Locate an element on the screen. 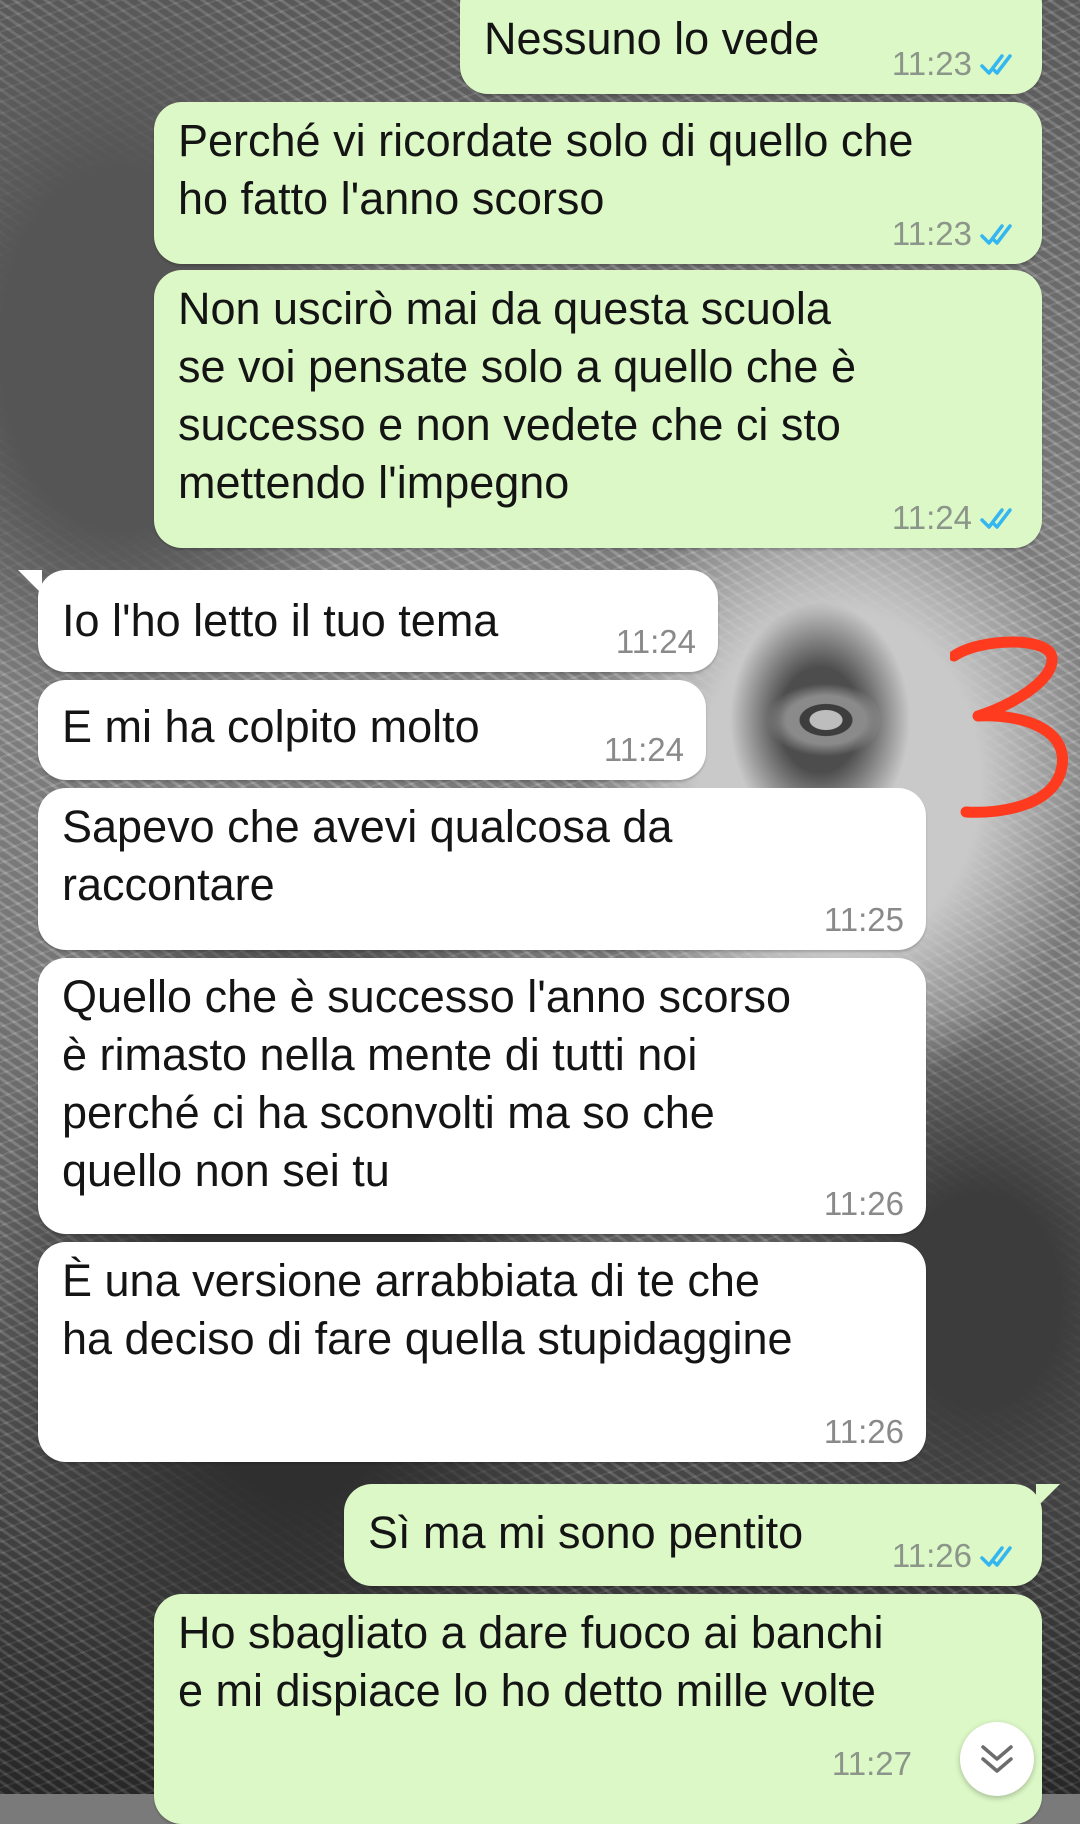 The image size is (1080, 1824). message-outgoing: Nessuno lo vede 11:23 is located at coordinates (751, 47).